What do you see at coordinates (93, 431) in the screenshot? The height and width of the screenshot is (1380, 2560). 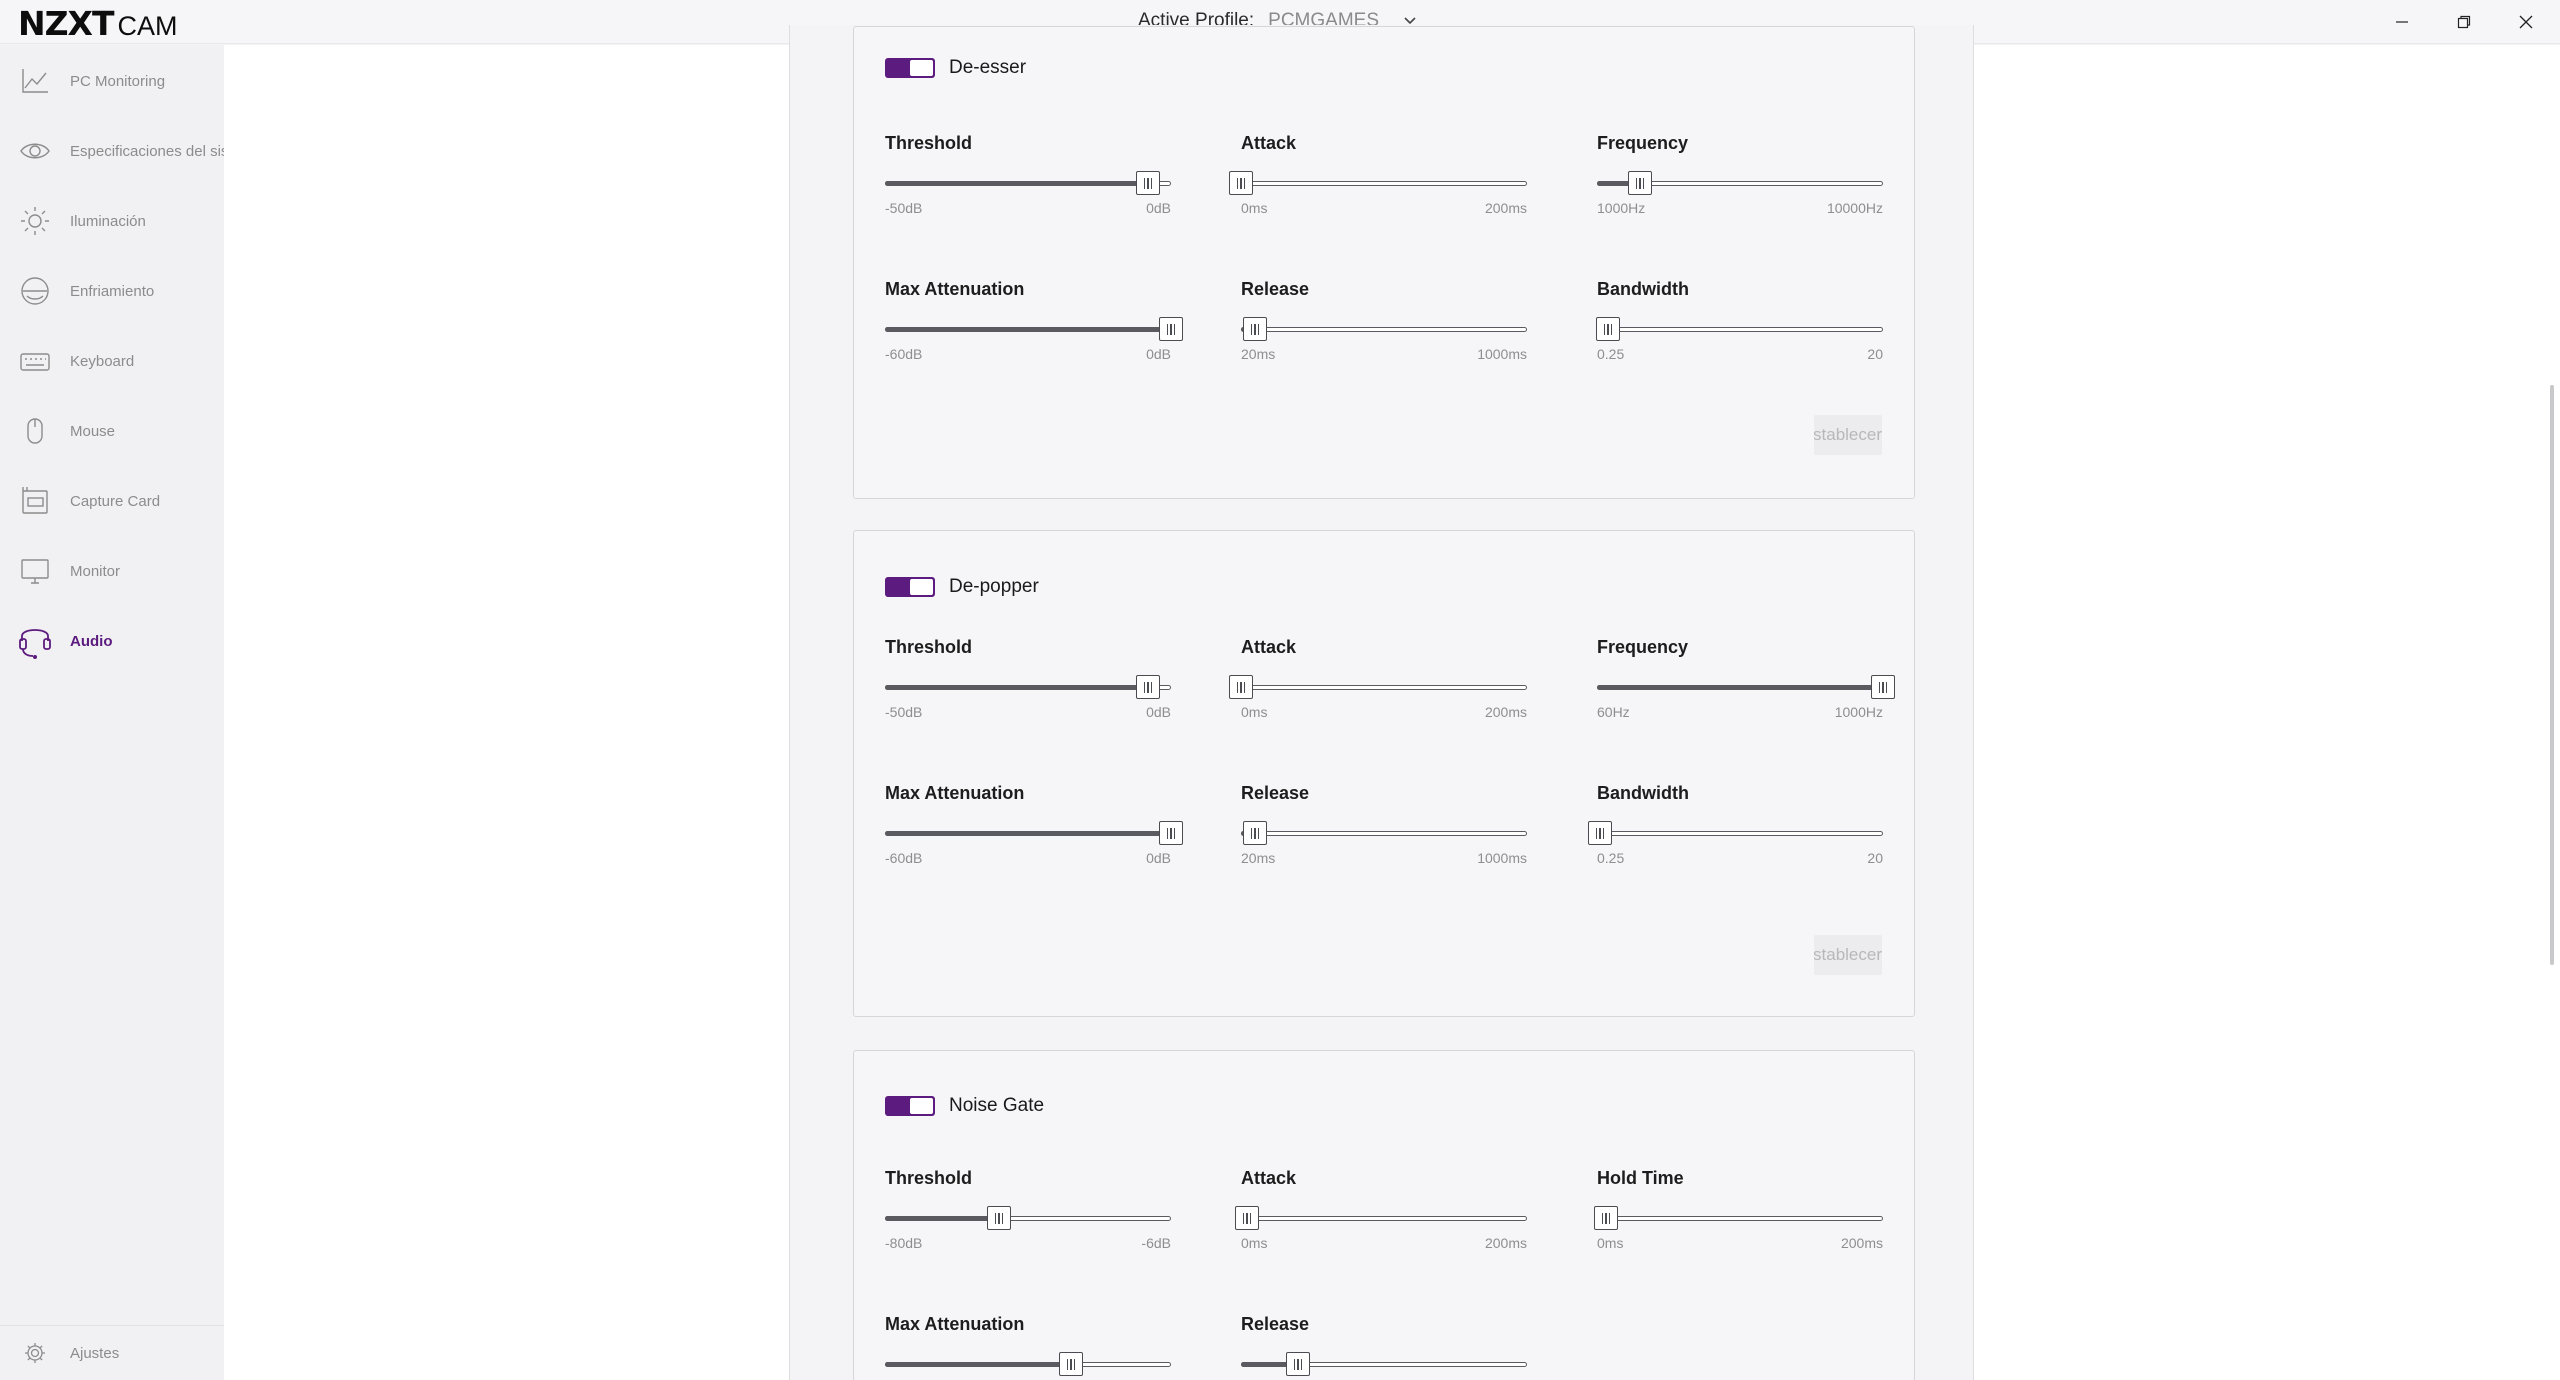 I see `sidebar-item-label: Mouse` at bounding box center [93, 431].